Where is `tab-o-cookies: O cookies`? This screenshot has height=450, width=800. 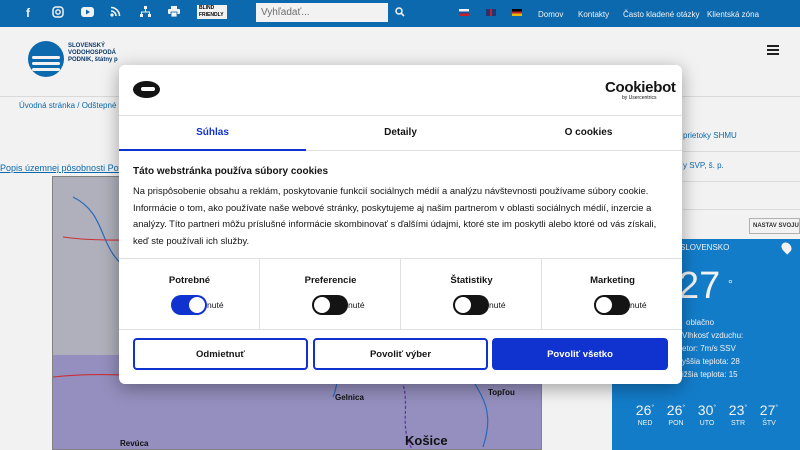 tab-o-cookies: O cookies is located at coordinates (588, 133).